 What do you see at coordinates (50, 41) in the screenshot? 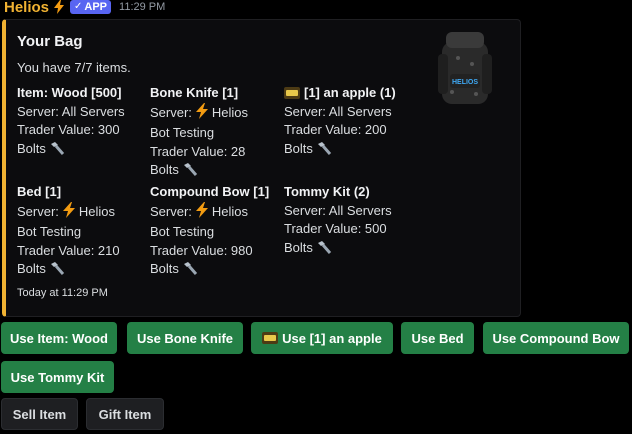
I see `embed-title: Your Bag` at bounding box center [50, 41].